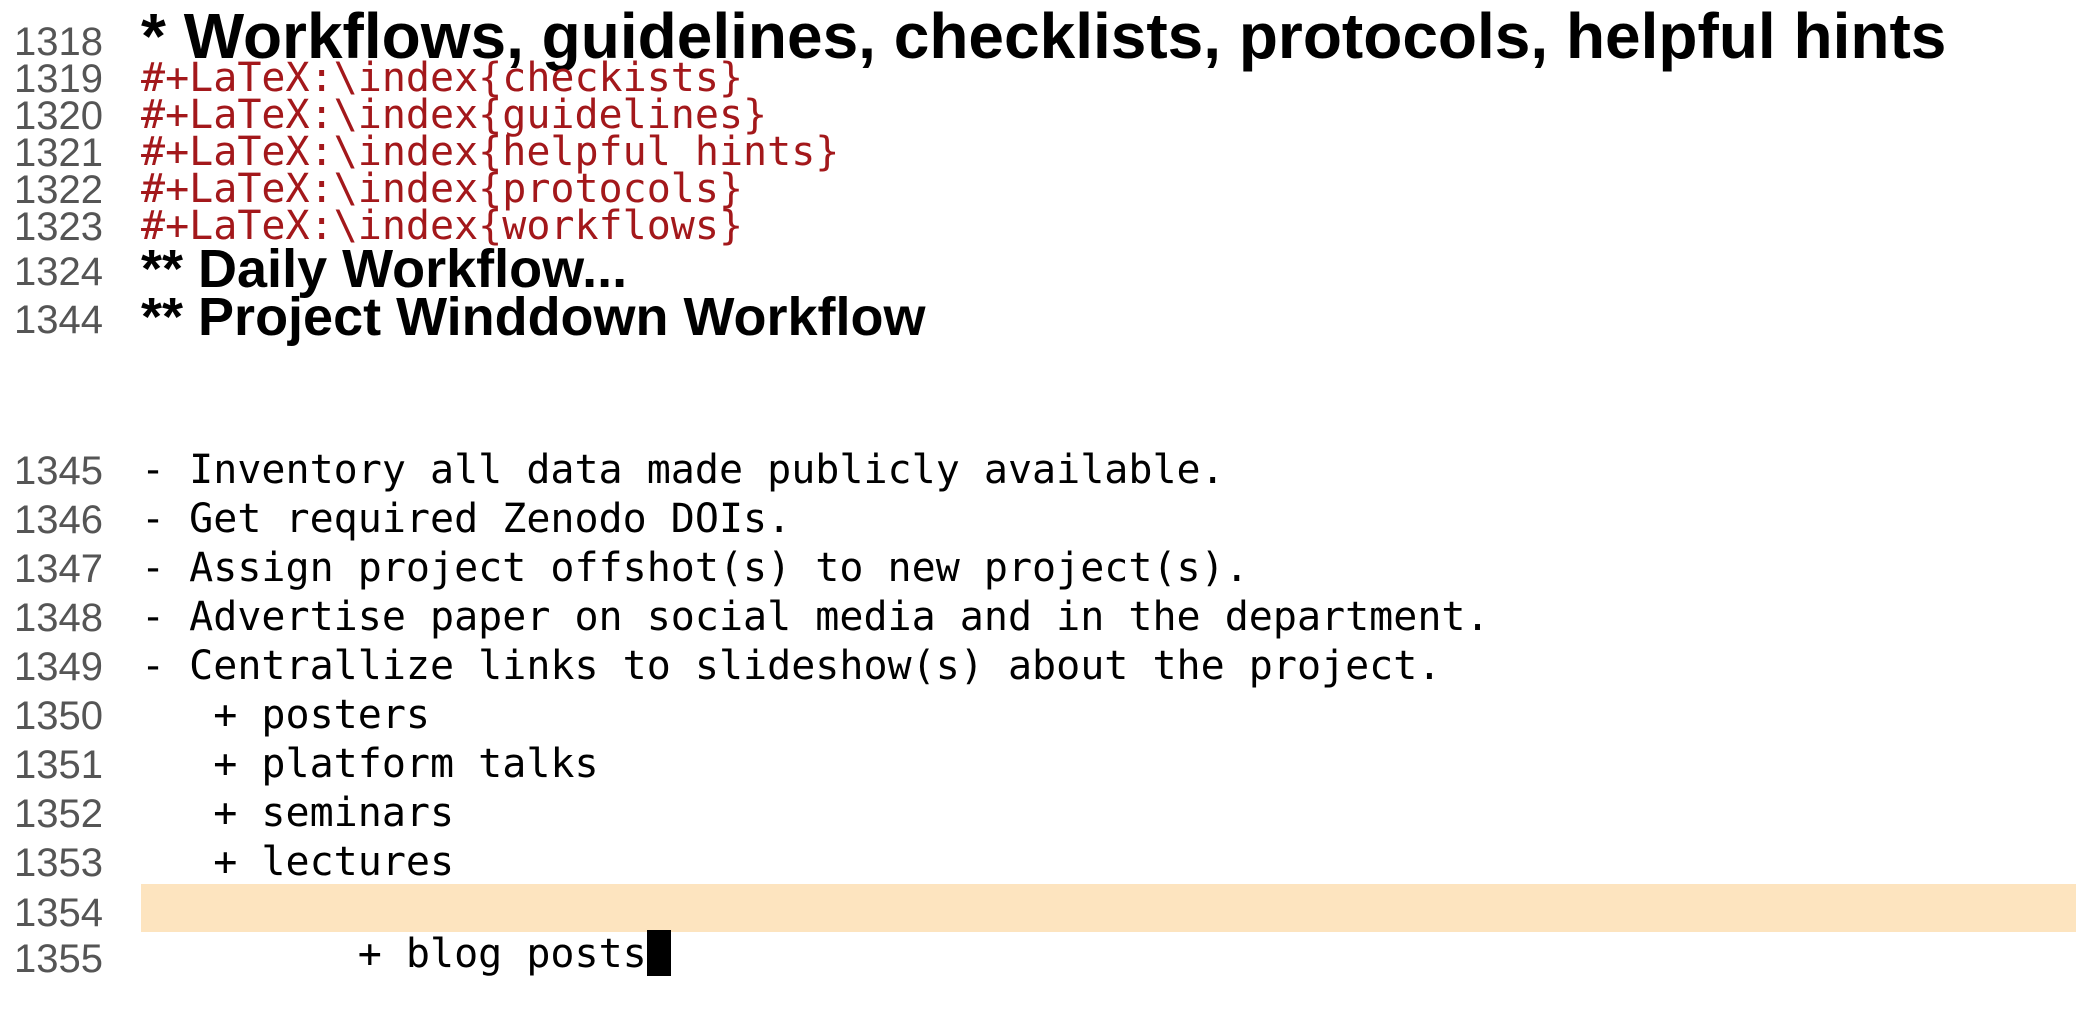  What do you see at coordinates (1038, 812) in the screenshot?
I see `editor-line-sublist-item: 1352 + seminars` at bounding box center [1038, 812].